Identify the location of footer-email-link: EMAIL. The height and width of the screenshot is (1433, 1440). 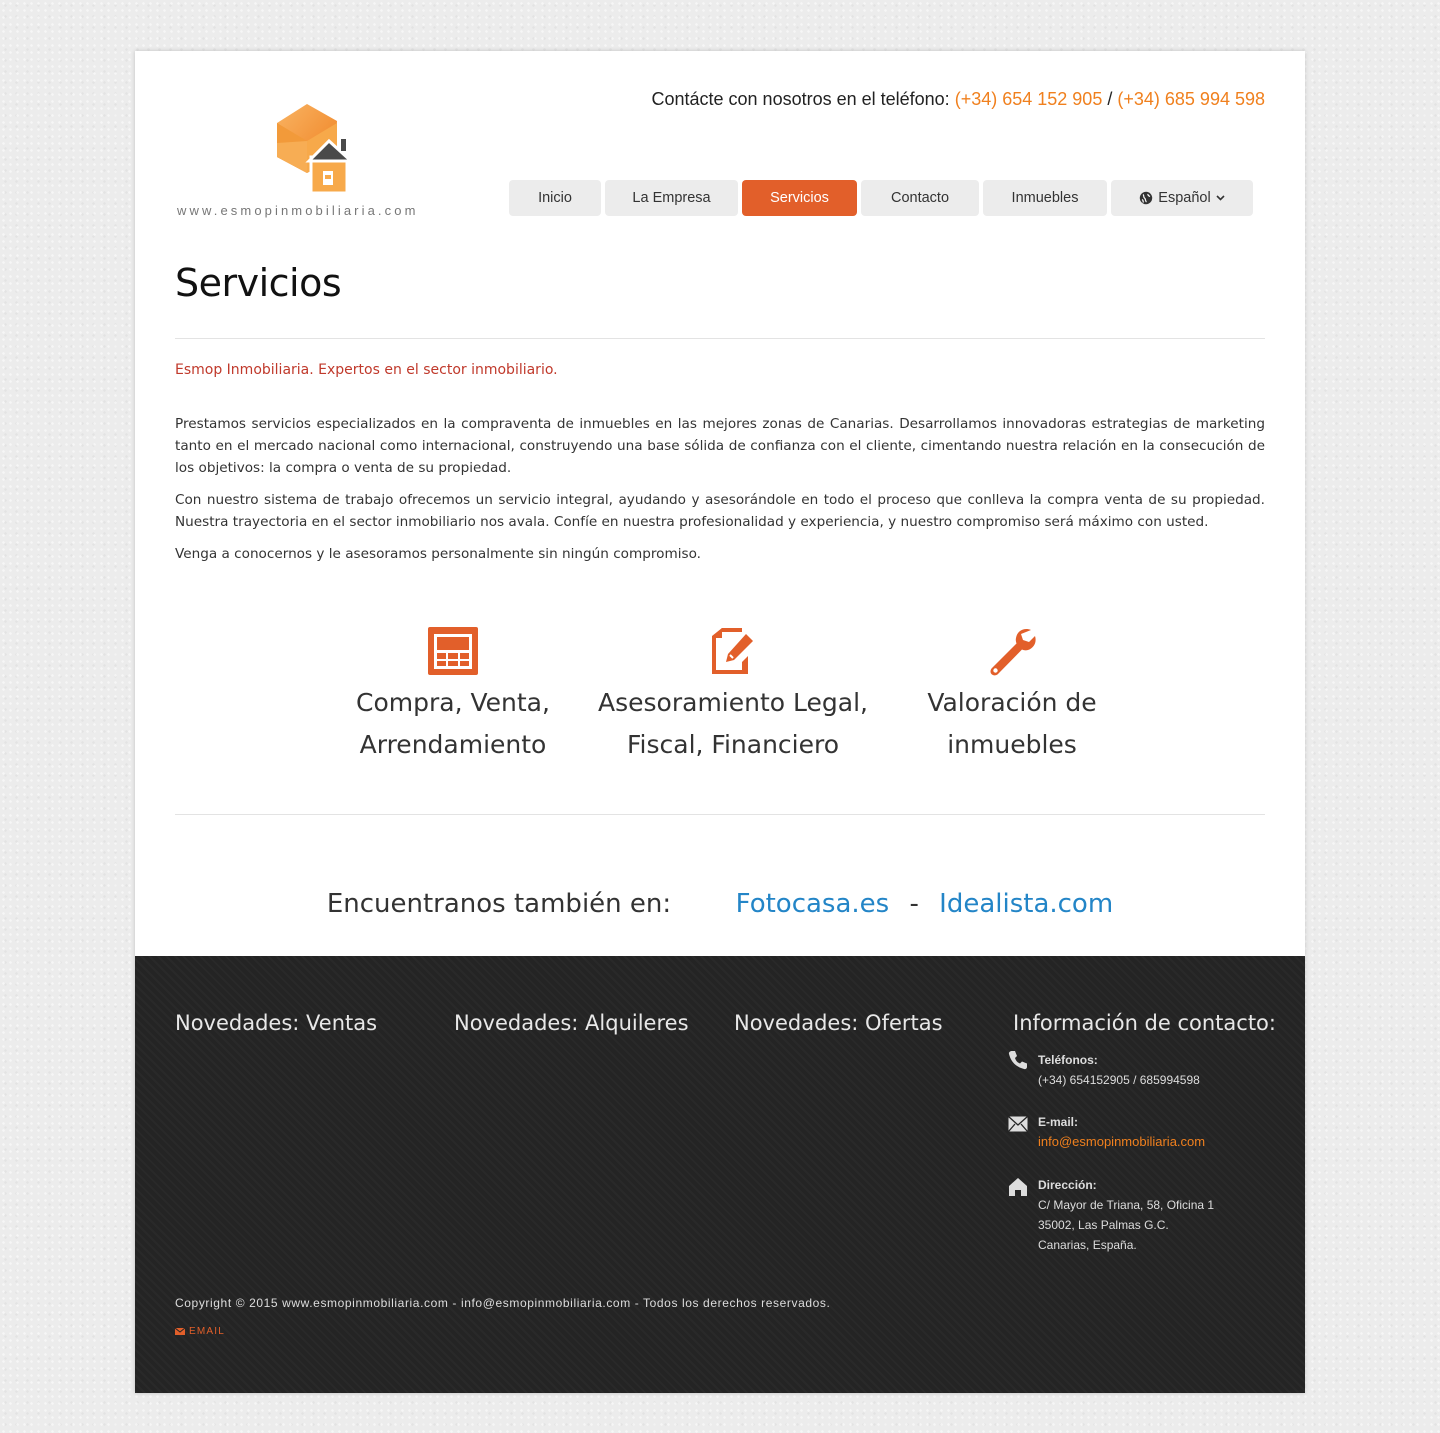
(200, 1331).